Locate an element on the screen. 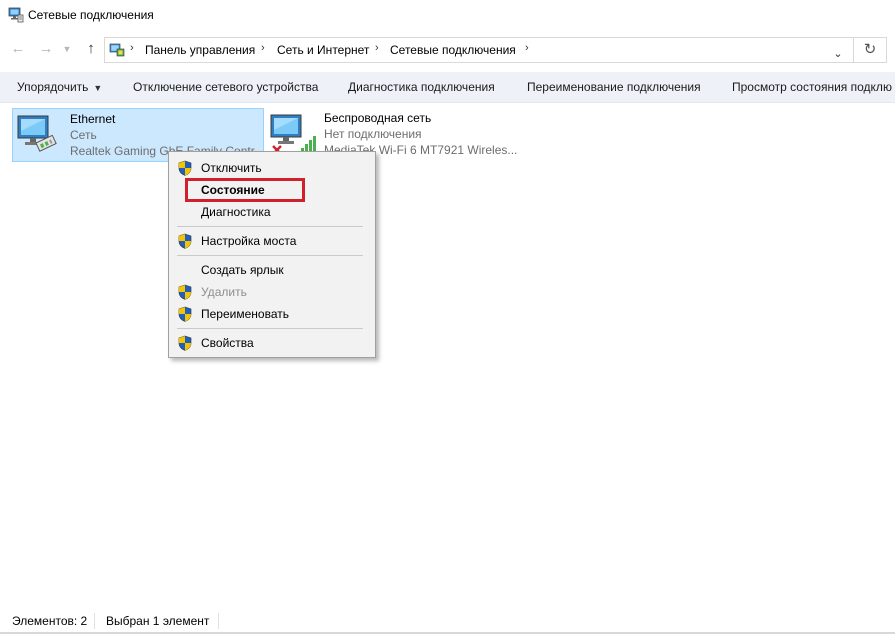  menu-item-create-shortcut: Создать ярлык is located at coordinates (272, 270).